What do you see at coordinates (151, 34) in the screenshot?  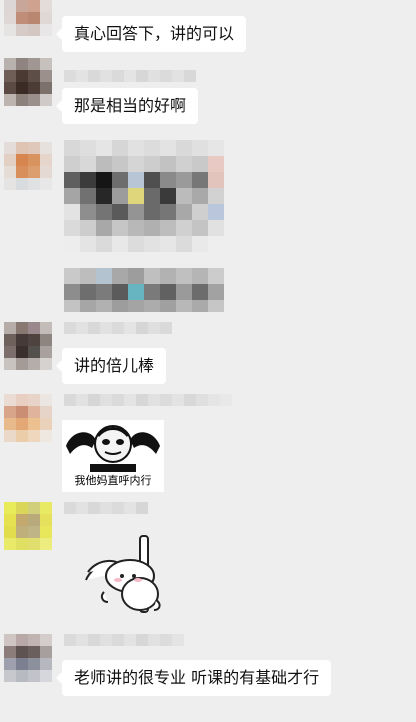 I see `message-bubble: 真心回答下，讲的可以` at bounding box center [151, 34].